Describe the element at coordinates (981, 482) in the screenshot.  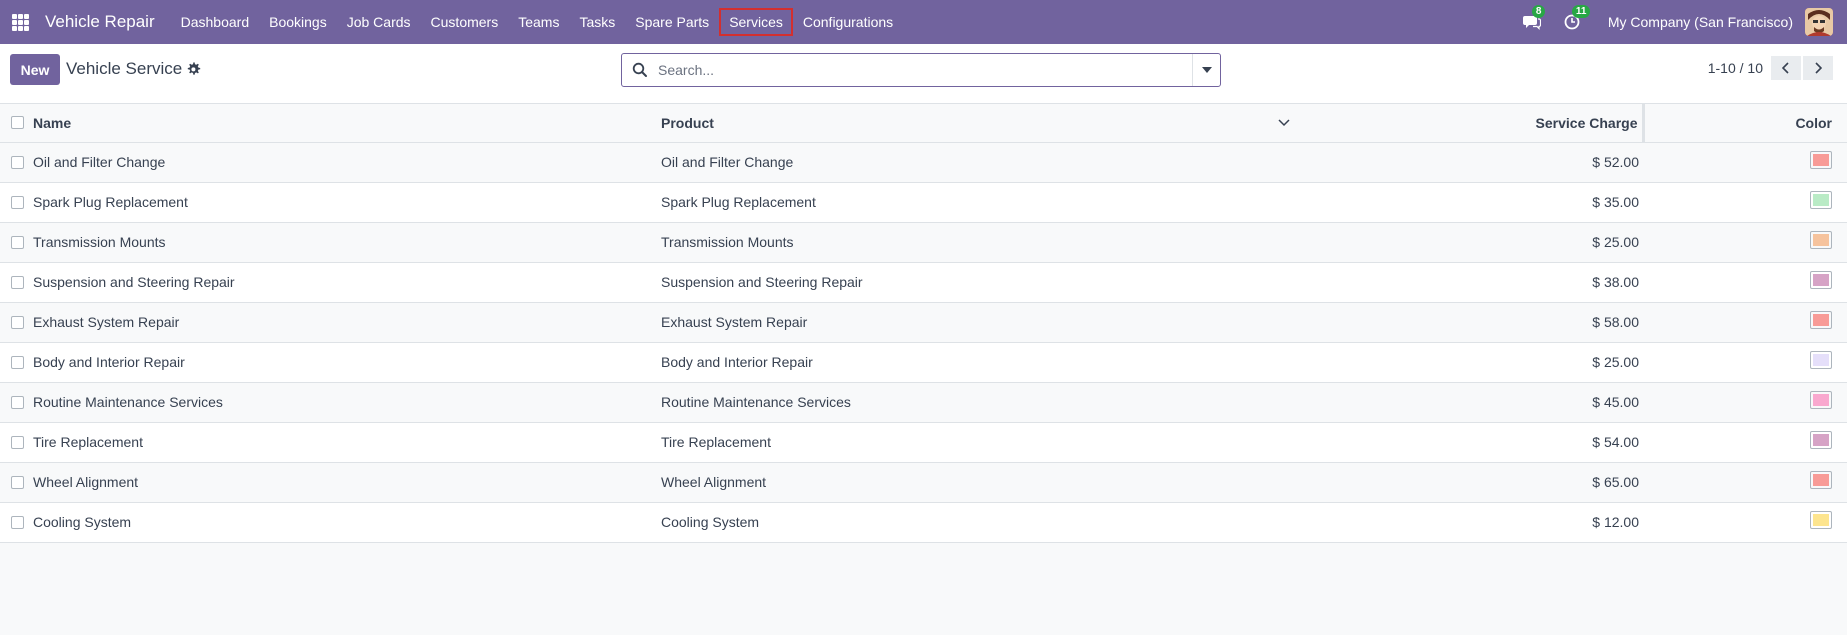
I see `cell-product: Wheel Alignment` at that location.